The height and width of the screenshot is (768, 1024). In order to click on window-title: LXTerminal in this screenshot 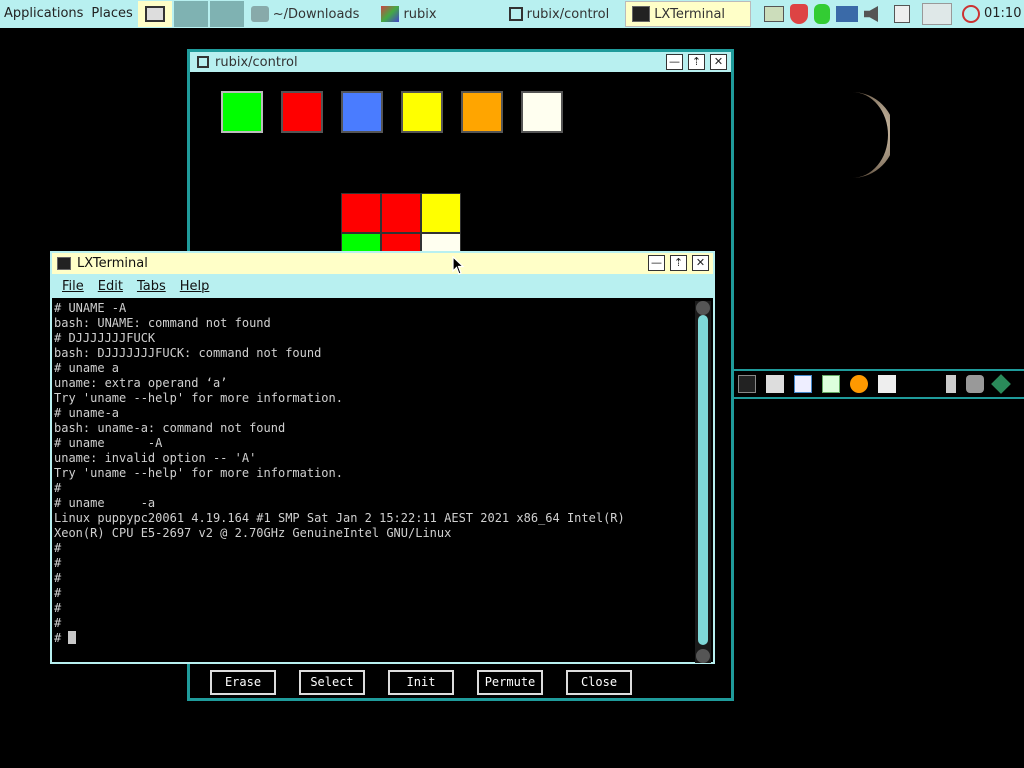, I will do `click(112, 263)`.